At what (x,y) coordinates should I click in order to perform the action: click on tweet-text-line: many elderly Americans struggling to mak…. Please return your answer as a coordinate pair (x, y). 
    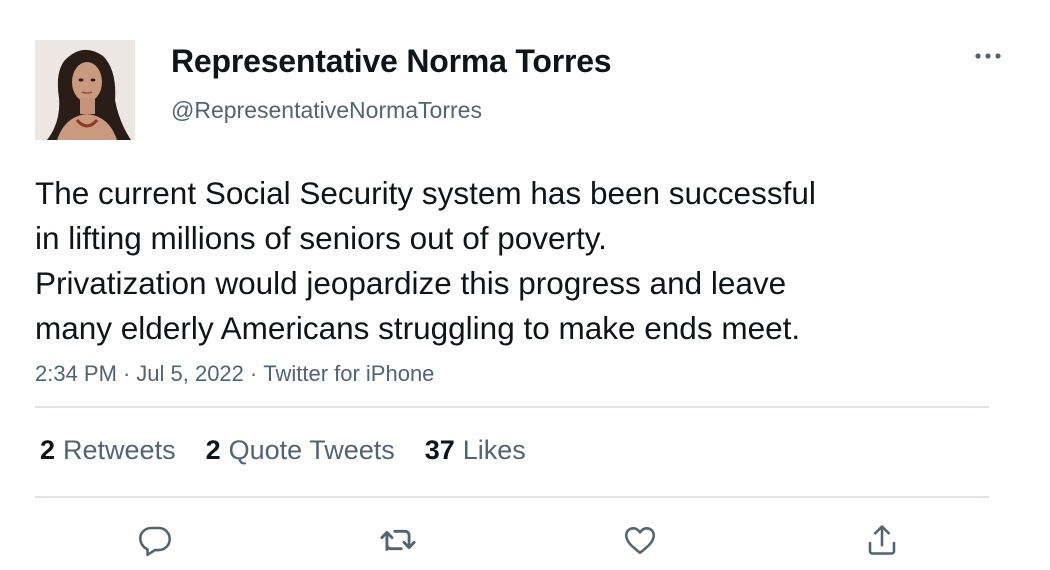
    Looking at the image, I should click on (418, 328).